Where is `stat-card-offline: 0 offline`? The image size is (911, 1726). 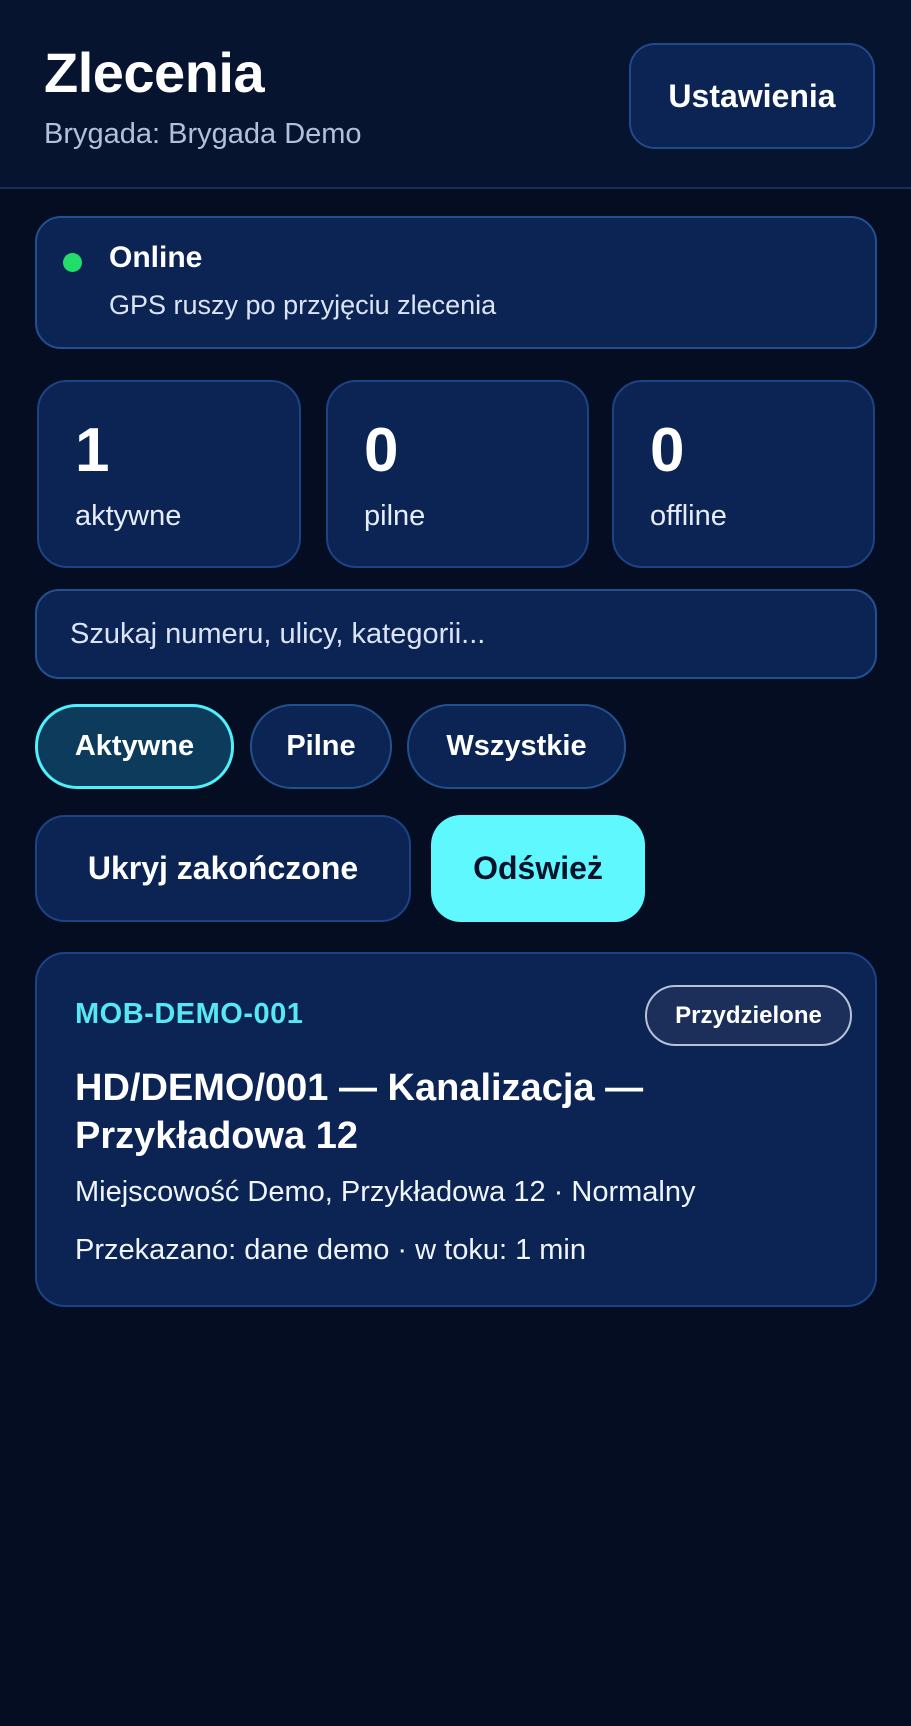
stat-card-offline: 0 offline is located at coordinates (743, 474).